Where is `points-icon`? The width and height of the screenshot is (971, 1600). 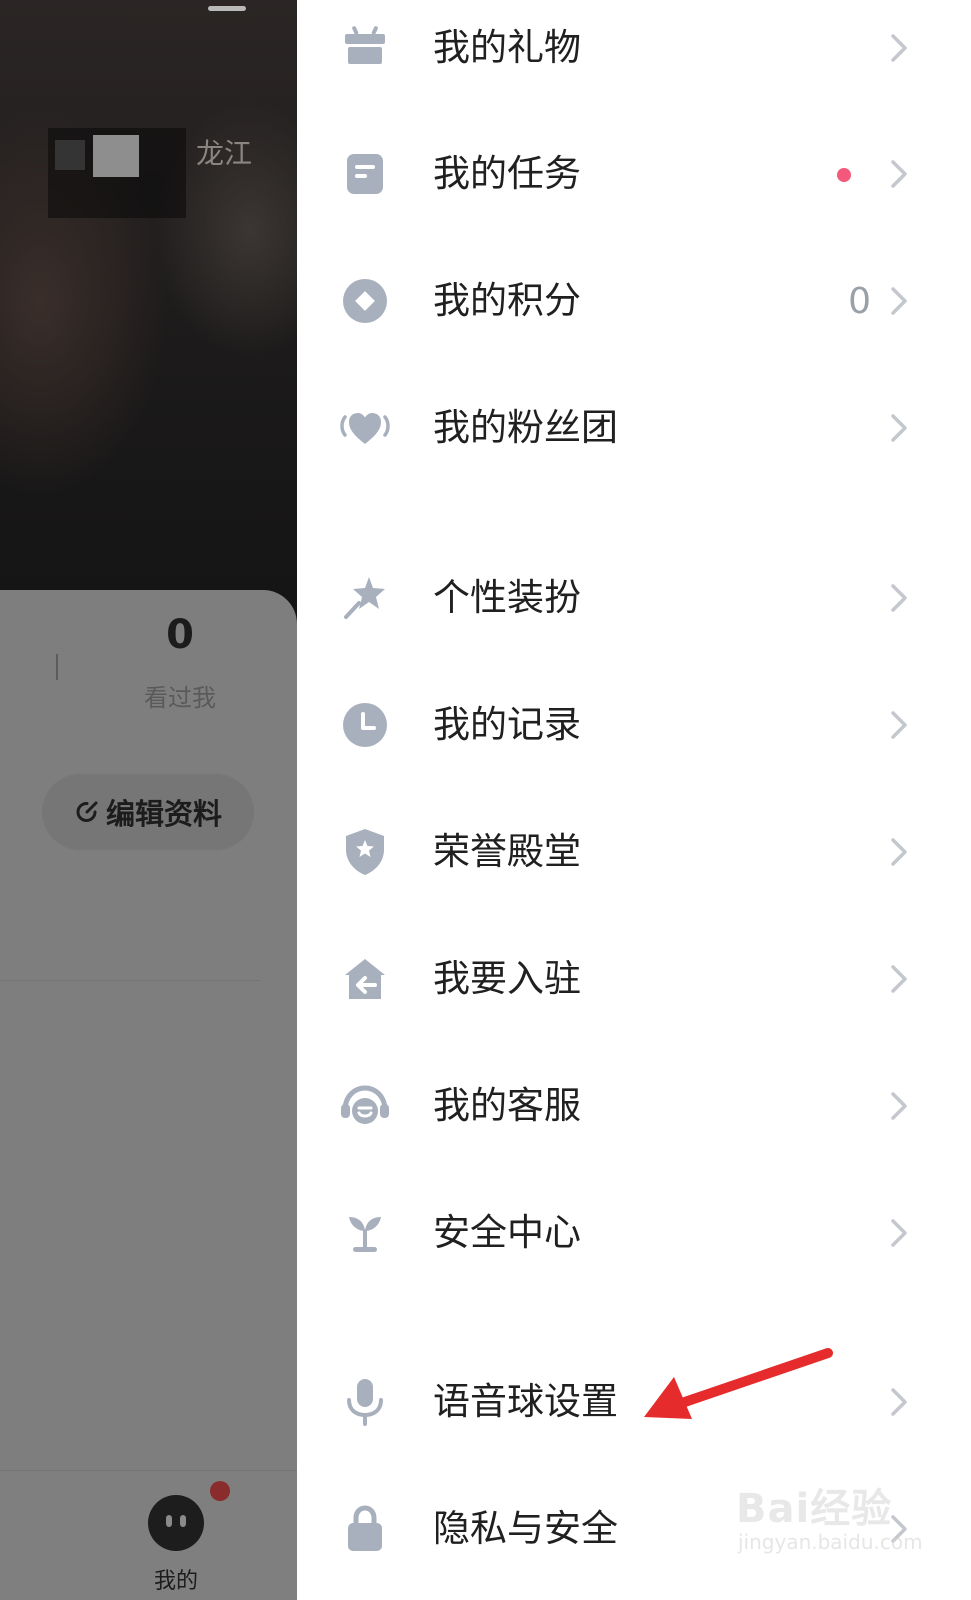
points-icon is located at coordinates (365, 301).